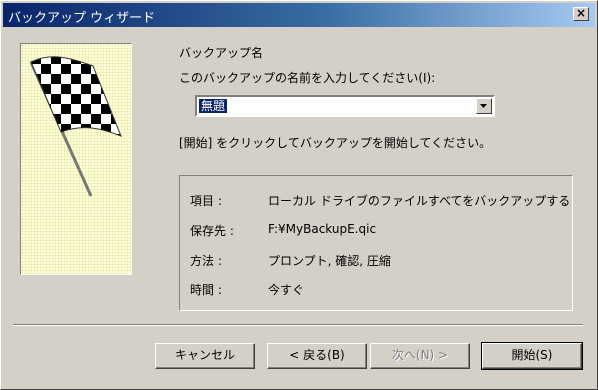 The image size is (598, 390). What do you see at coordinates (345, 106) in the screenshot?
I see `backup-name-combobox: 無題` at bounding box center [345, 106].